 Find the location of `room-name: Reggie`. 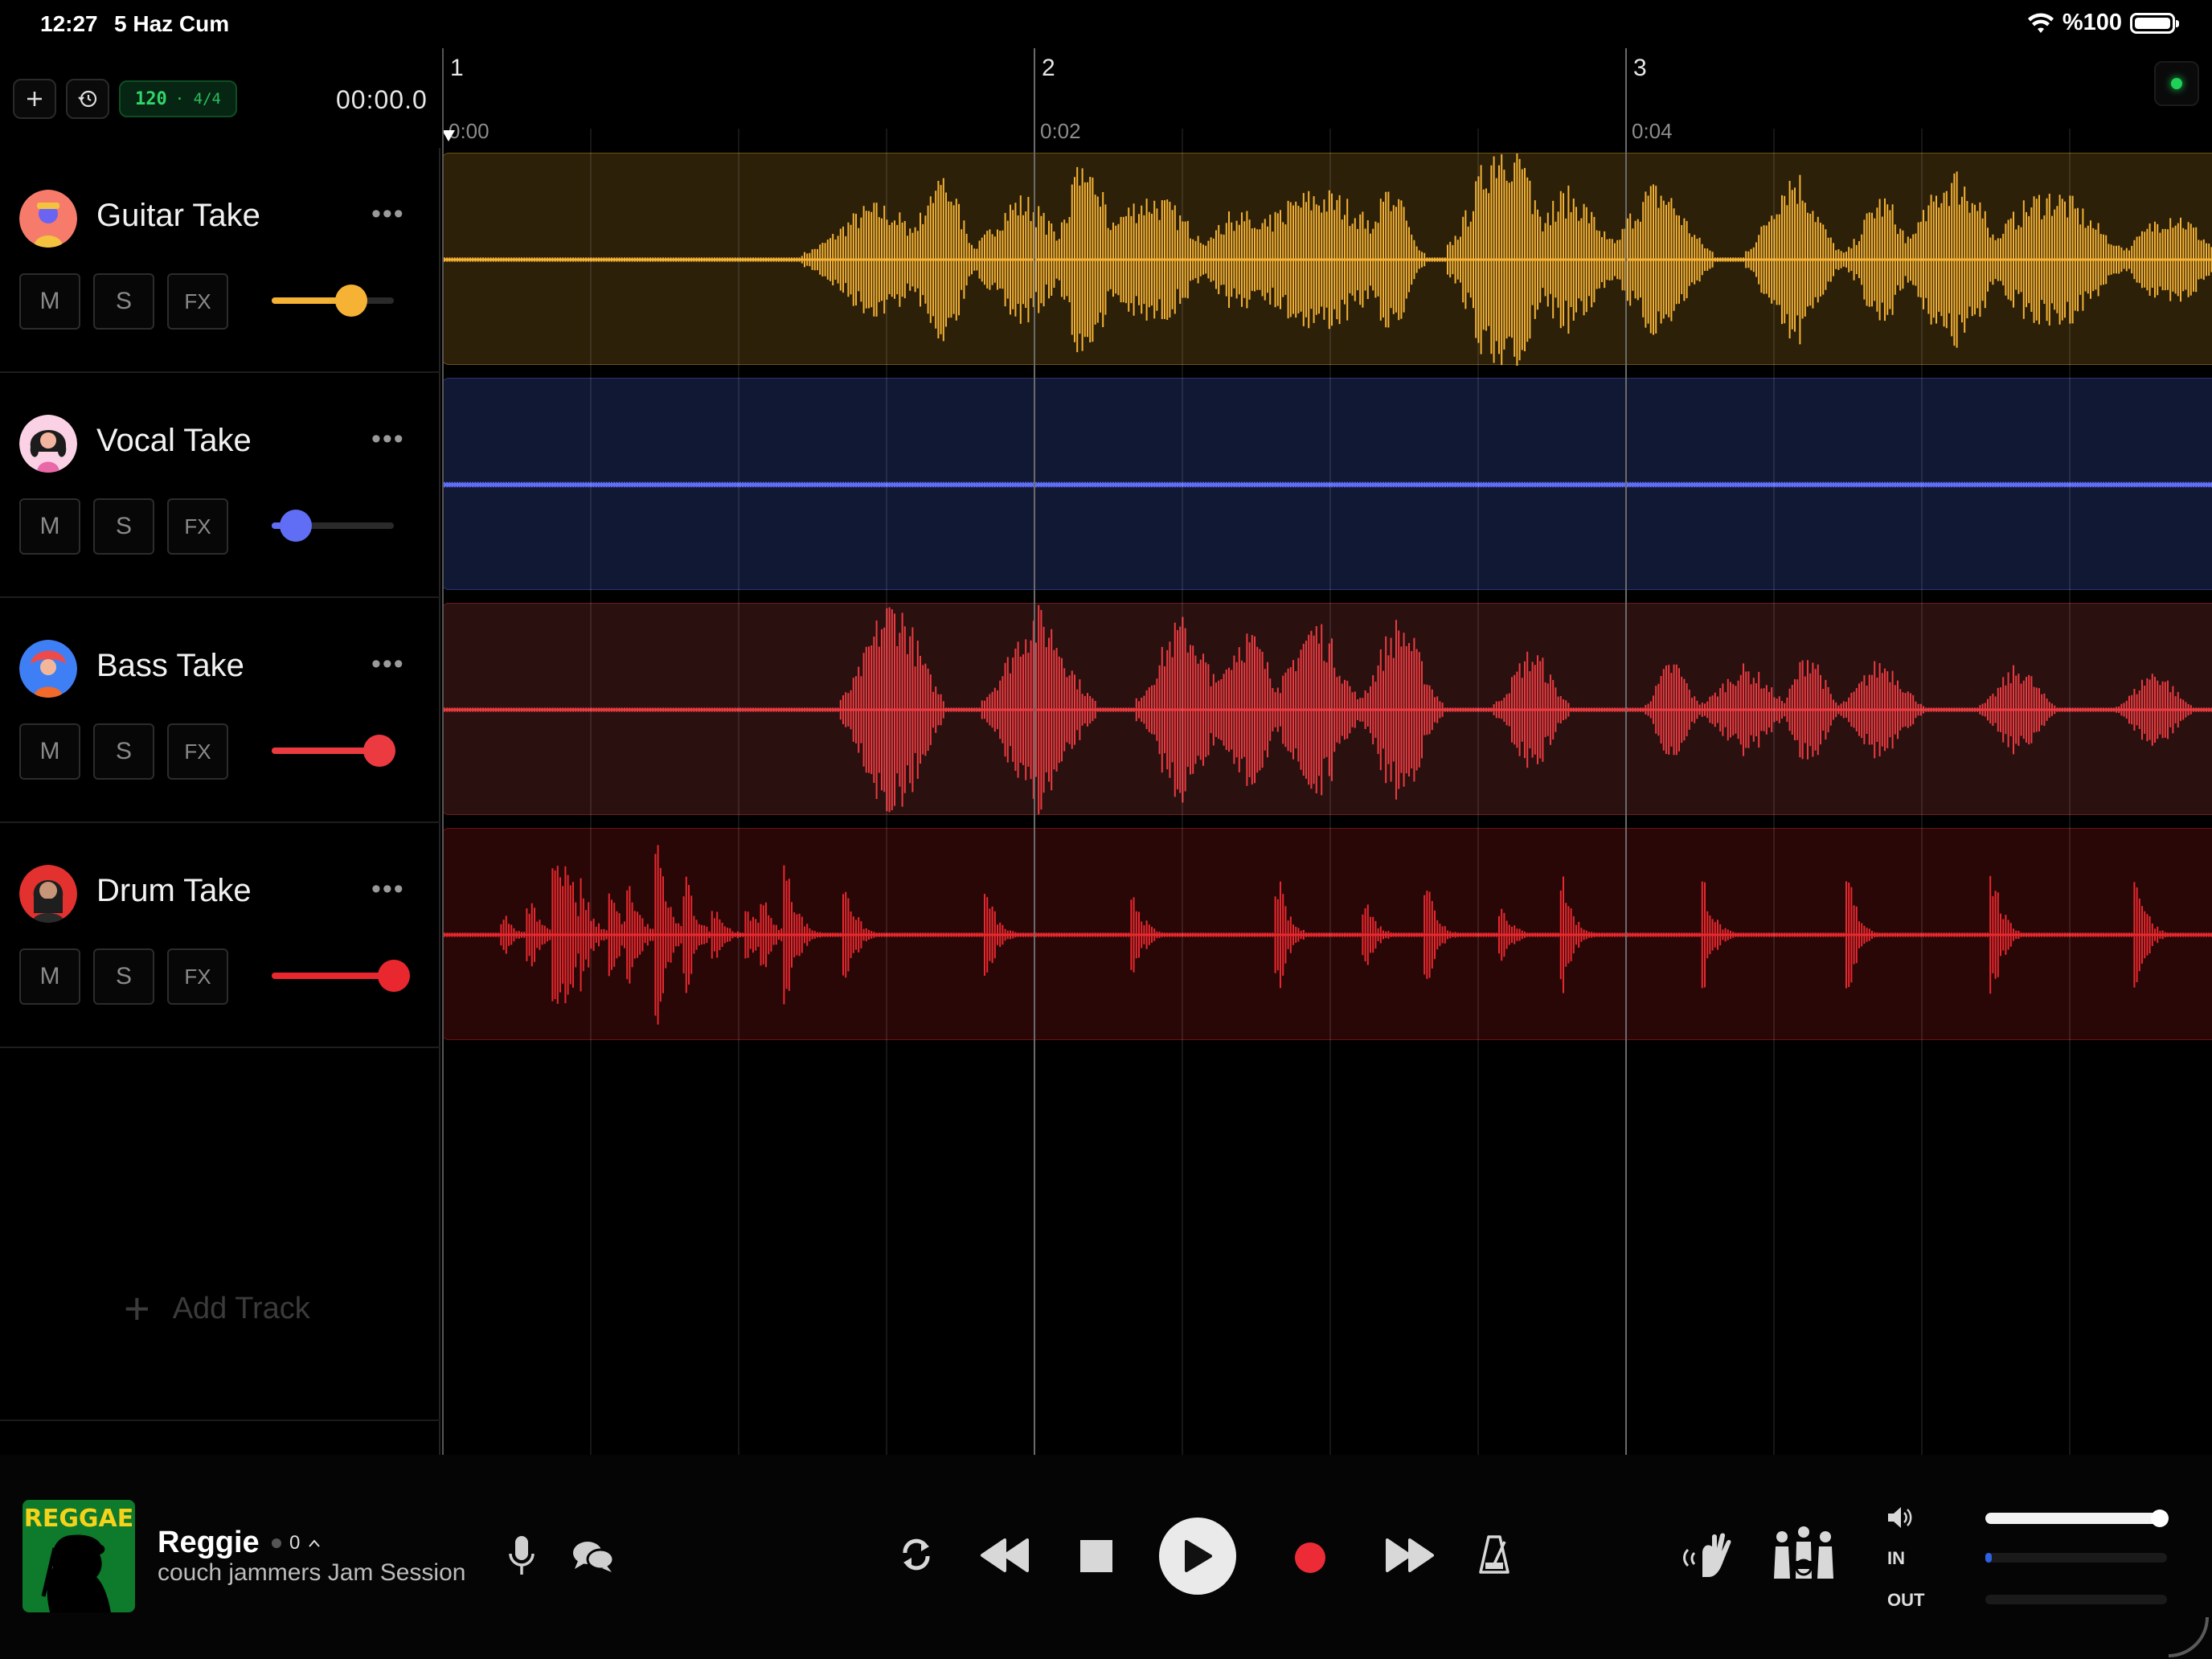

room-name: Reggie is located at coordinates (209, 1543).